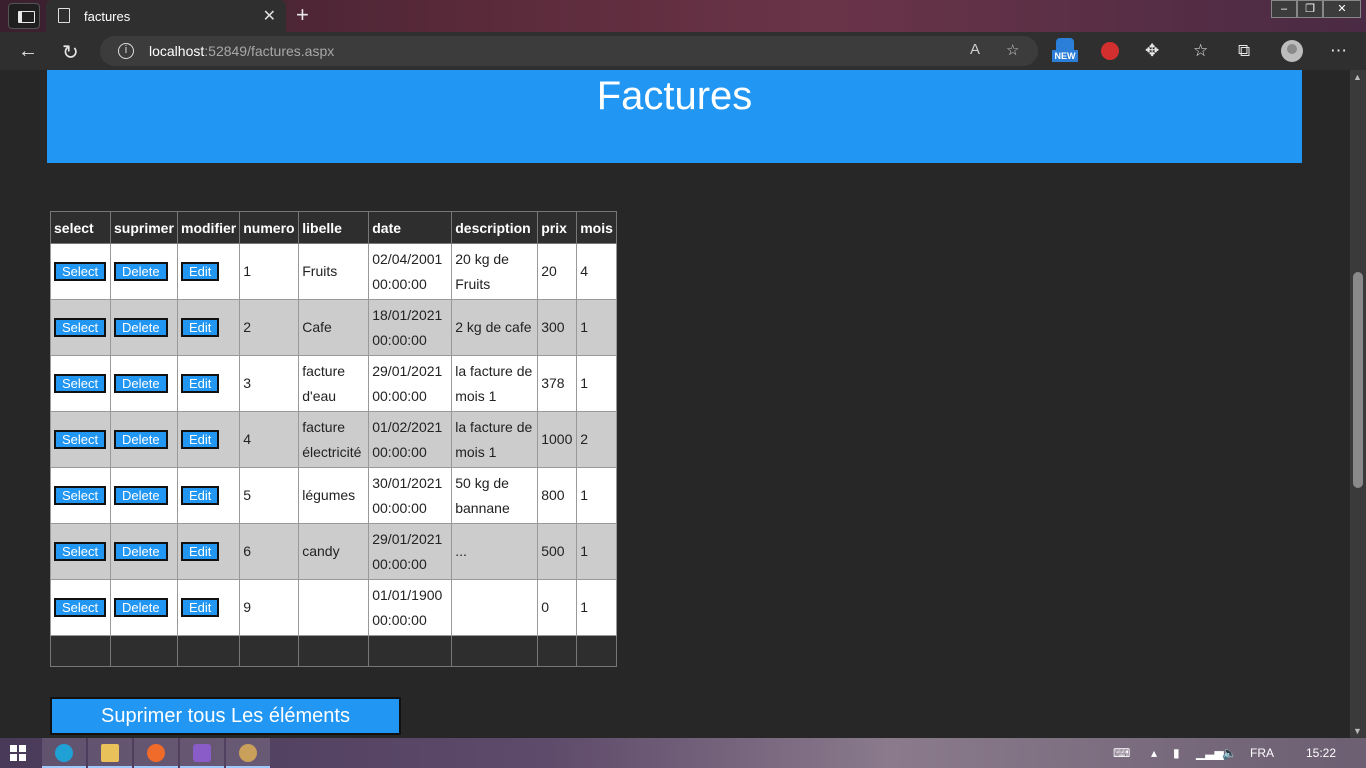  I want to click on minimize-window-button: –, so click(1284, 9).